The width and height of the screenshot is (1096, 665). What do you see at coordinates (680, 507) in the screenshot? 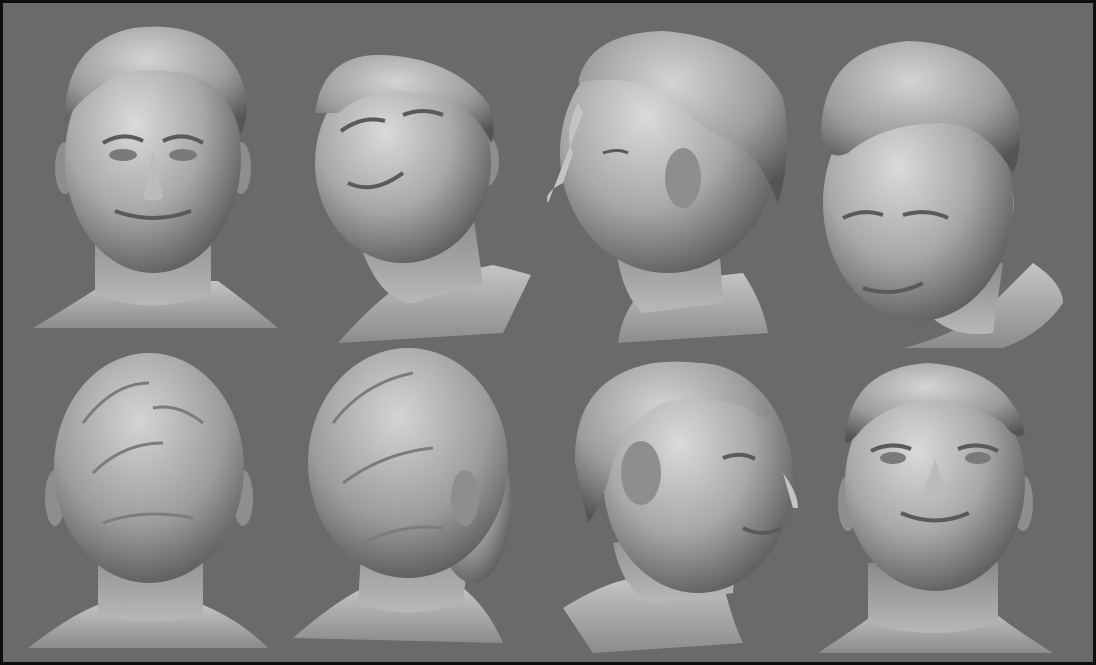
I see `view-three-quarter-right-smile` at bounding box center [680, 507].